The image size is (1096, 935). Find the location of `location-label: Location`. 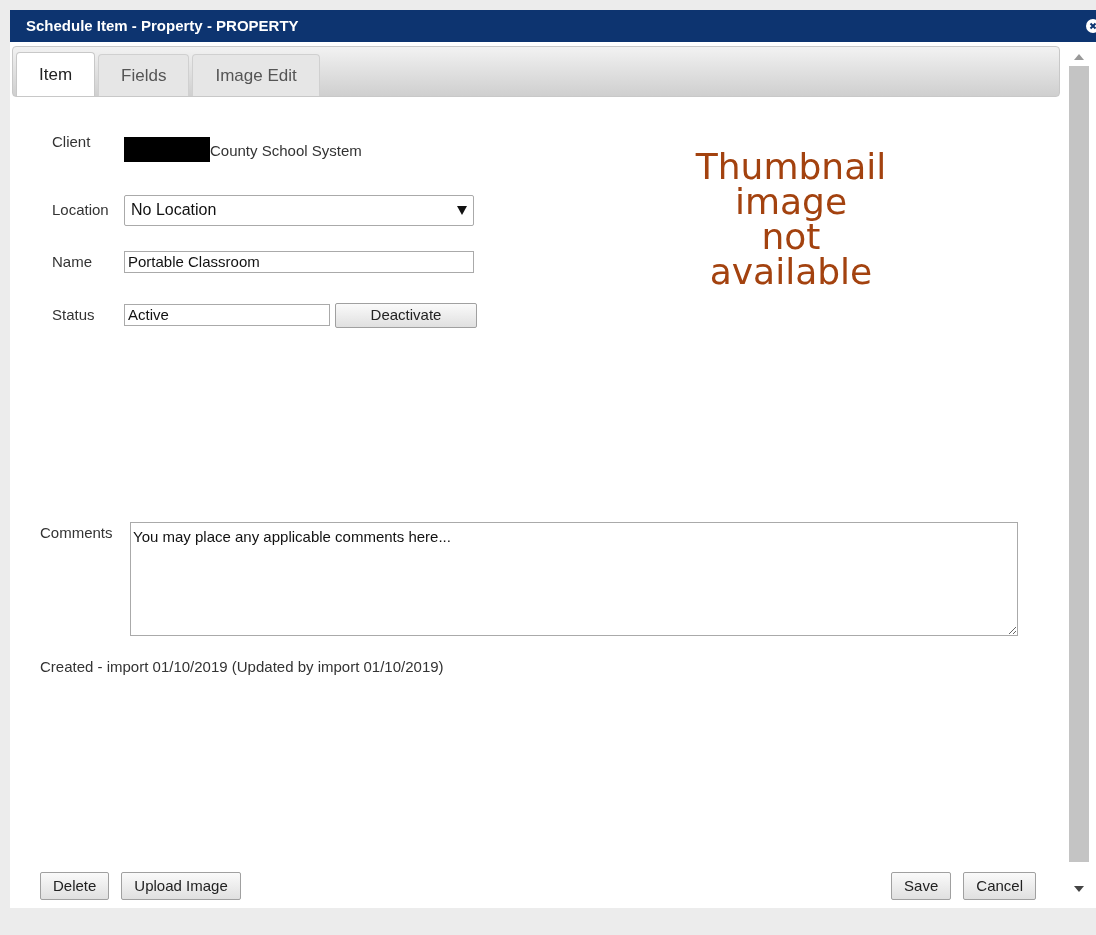

location-label: Location is located at coordinates (81, 209).